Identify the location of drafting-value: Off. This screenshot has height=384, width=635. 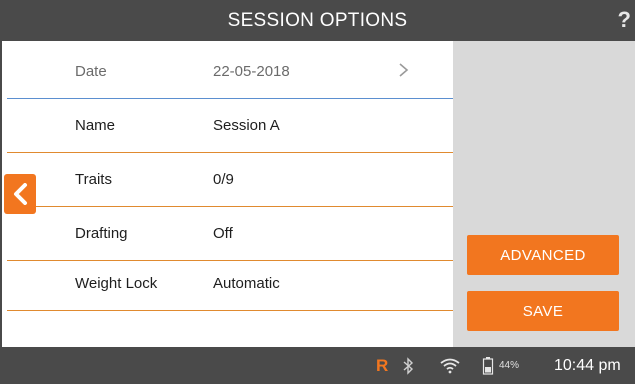
(223, 233).